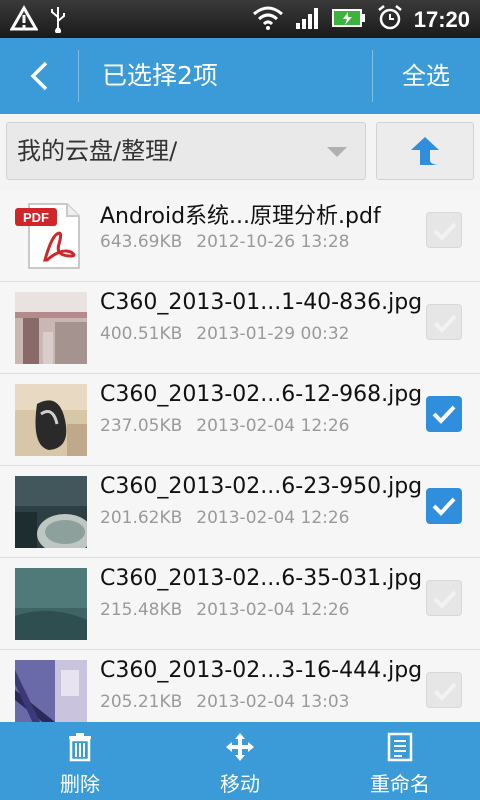 The image size is (480, 800). Describe the element at coordinates (141, 334) in the screenshot. I see `file-size: 400.51KB` at that location.